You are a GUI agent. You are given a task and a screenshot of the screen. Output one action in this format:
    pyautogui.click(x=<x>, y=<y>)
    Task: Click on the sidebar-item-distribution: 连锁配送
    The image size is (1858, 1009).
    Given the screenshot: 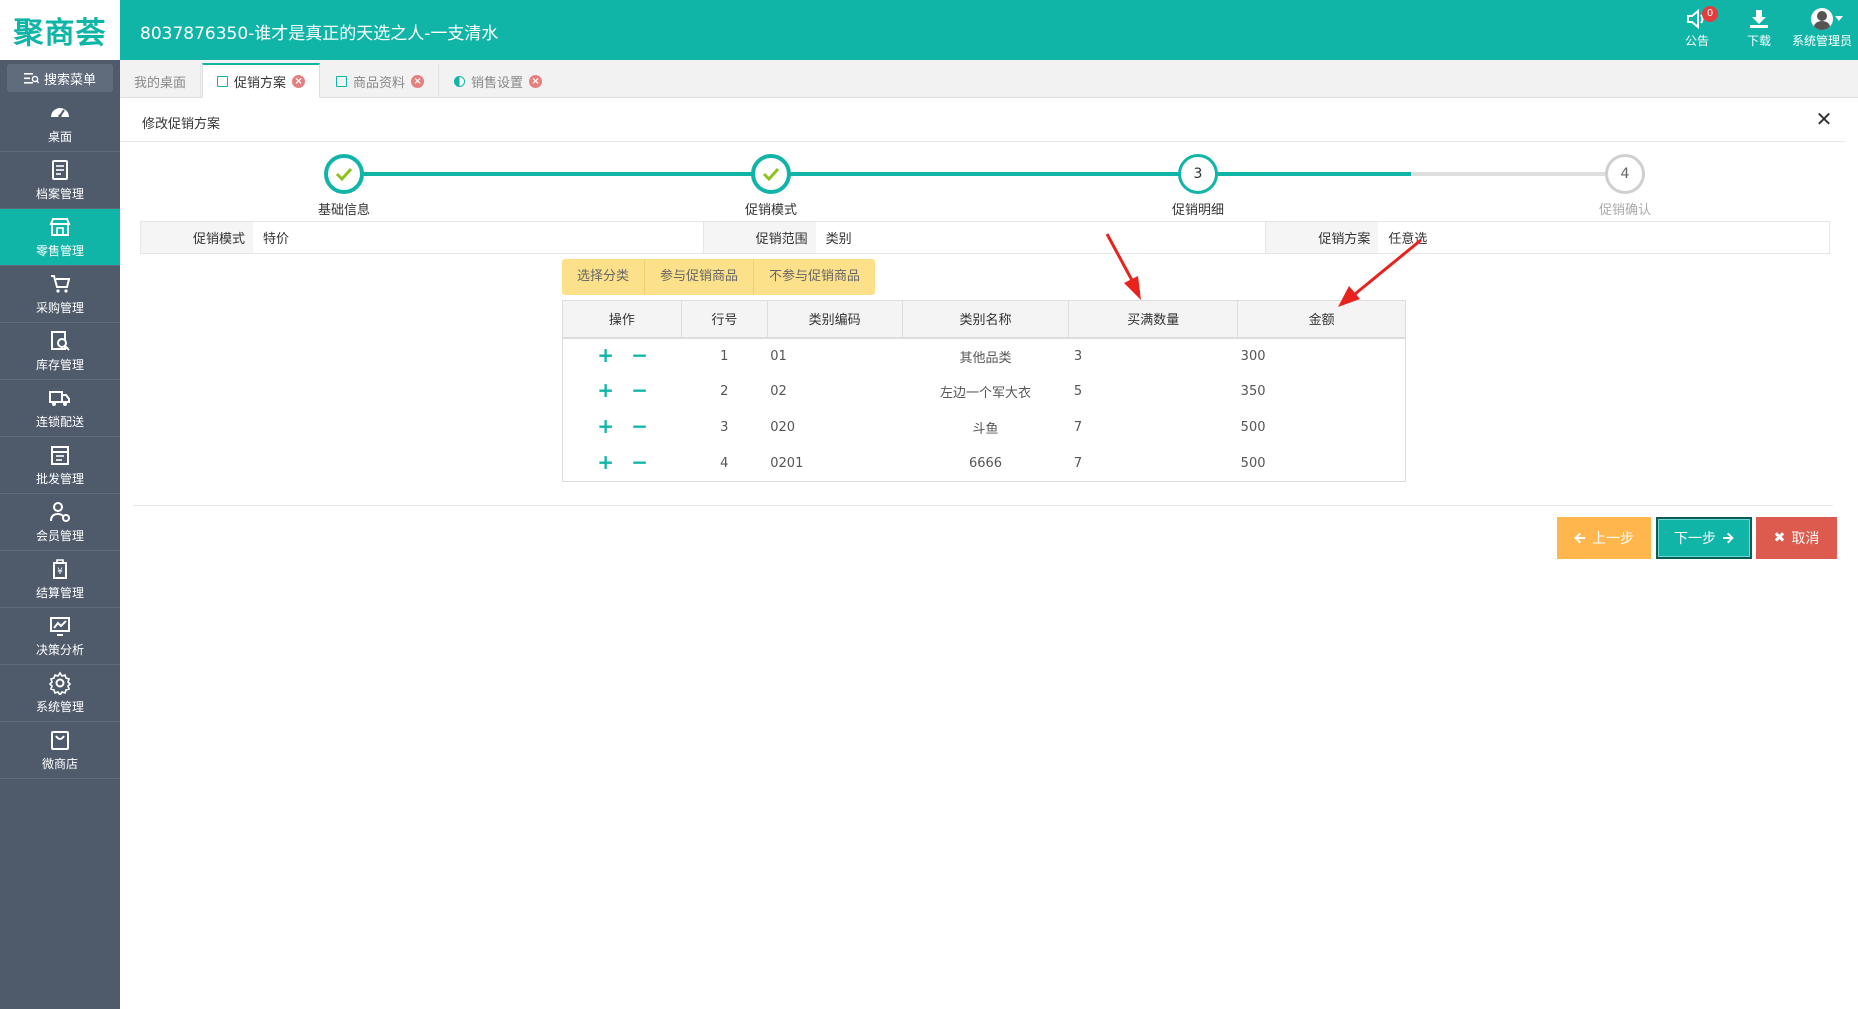 What is the action you would take?
    pyautogui.click(x=60, y=408)
    